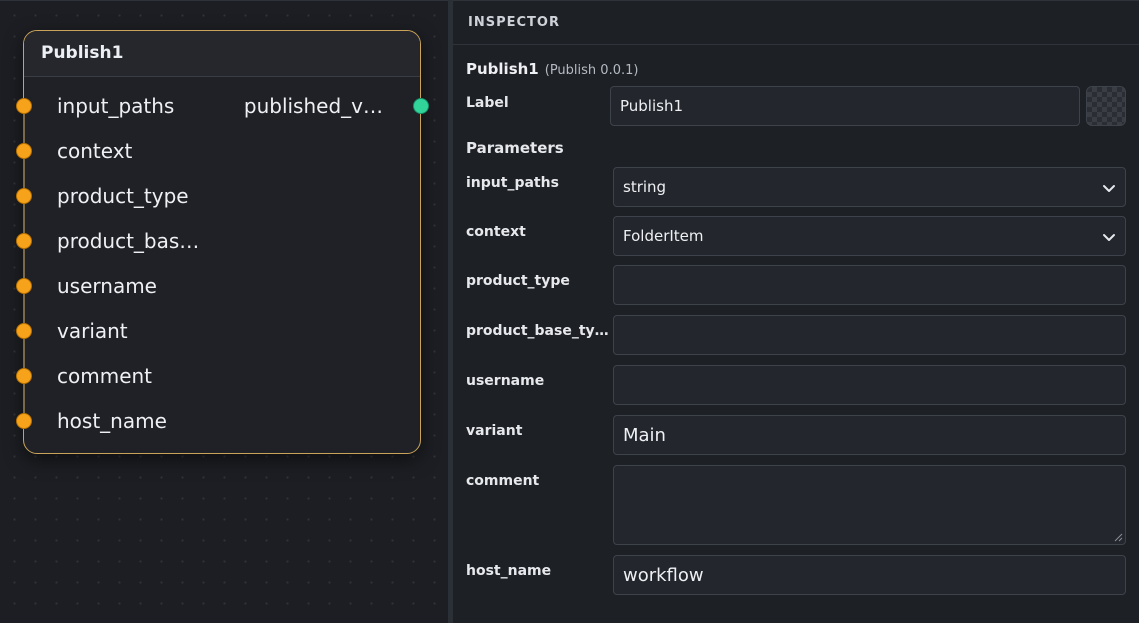 This screenshot has width=1139, height=623. What do you see at coordinates (663, 236) in the screenshot?
I see `context-select-value: FolderItem` at bounding box center [663, 236].